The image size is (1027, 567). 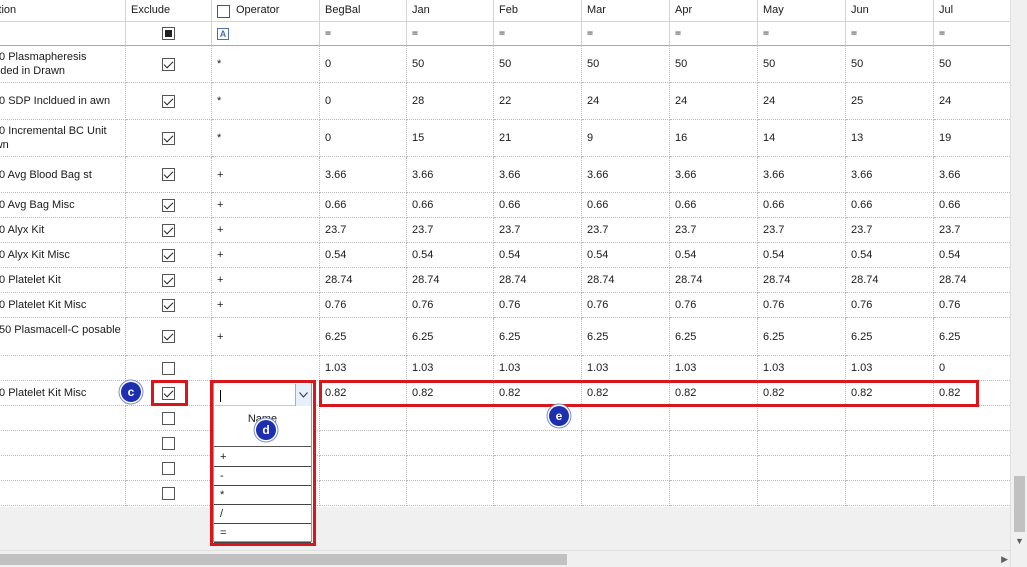 I want to click on value-cell-begbal: 28.74, so click(x=363, y=280).